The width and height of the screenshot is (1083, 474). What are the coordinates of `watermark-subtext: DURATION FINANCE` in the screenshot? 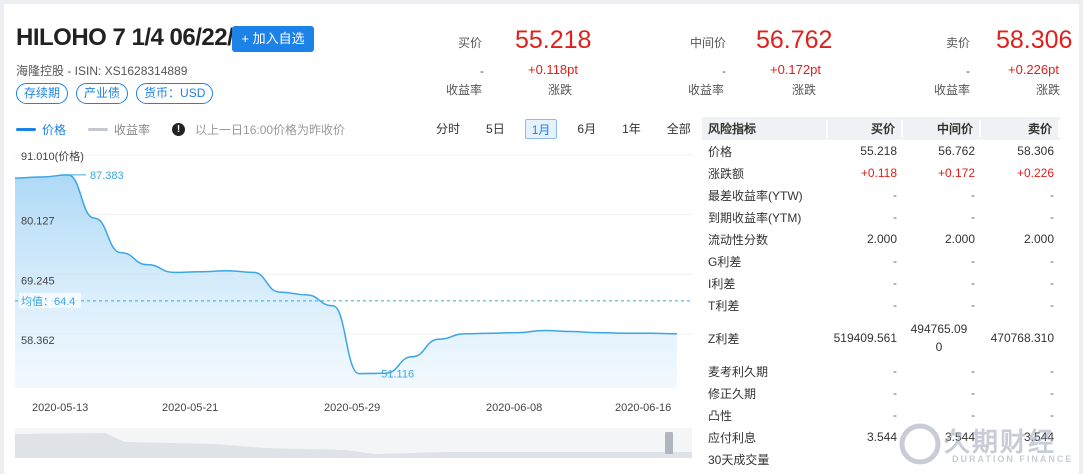 It's located at (1013, 459).